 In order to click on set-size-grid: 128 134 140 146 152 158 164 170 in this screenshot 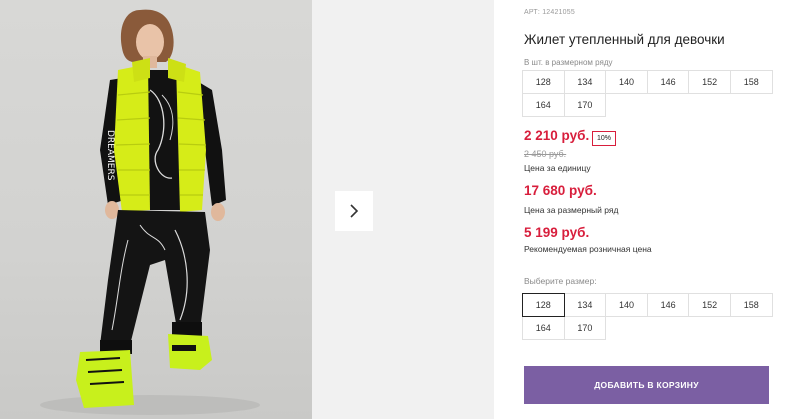, I will do `click(647, 93)`.